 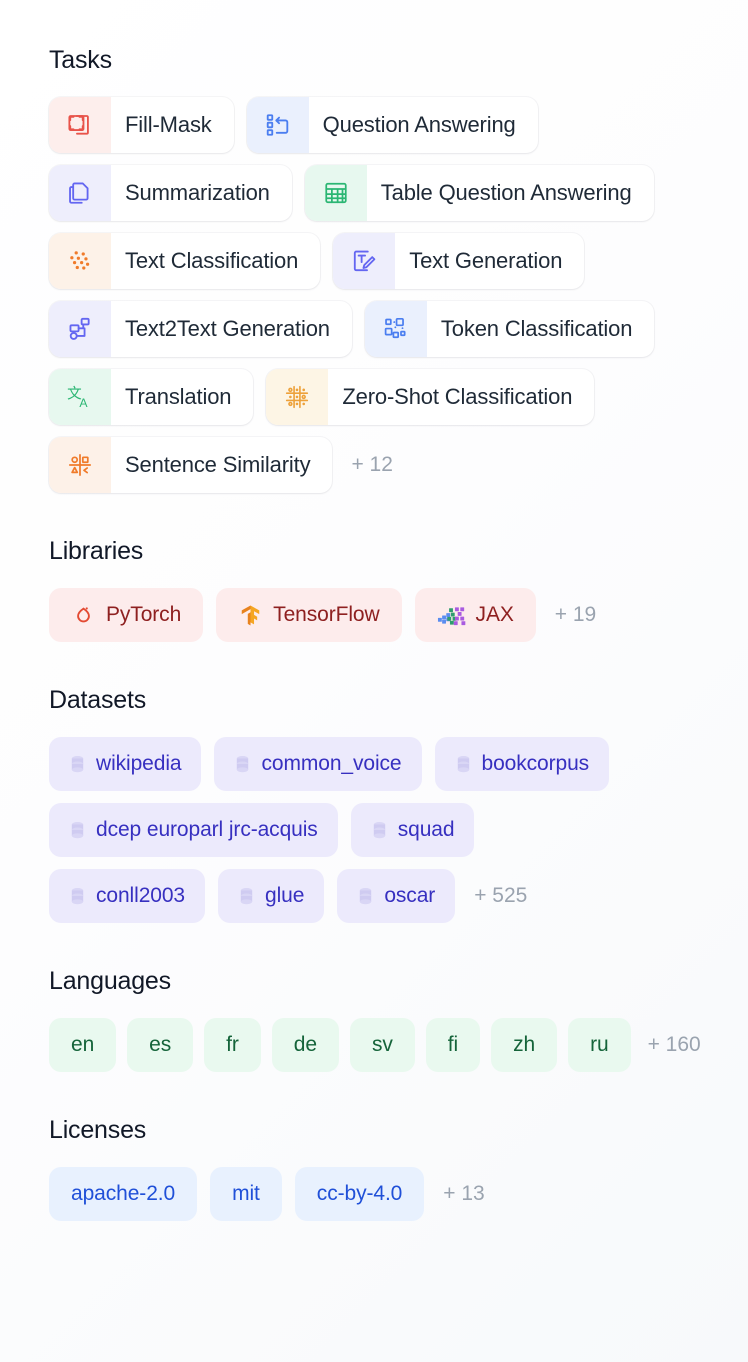 I want to click on language-tag-label: sv, so click(x=382, y=1044).